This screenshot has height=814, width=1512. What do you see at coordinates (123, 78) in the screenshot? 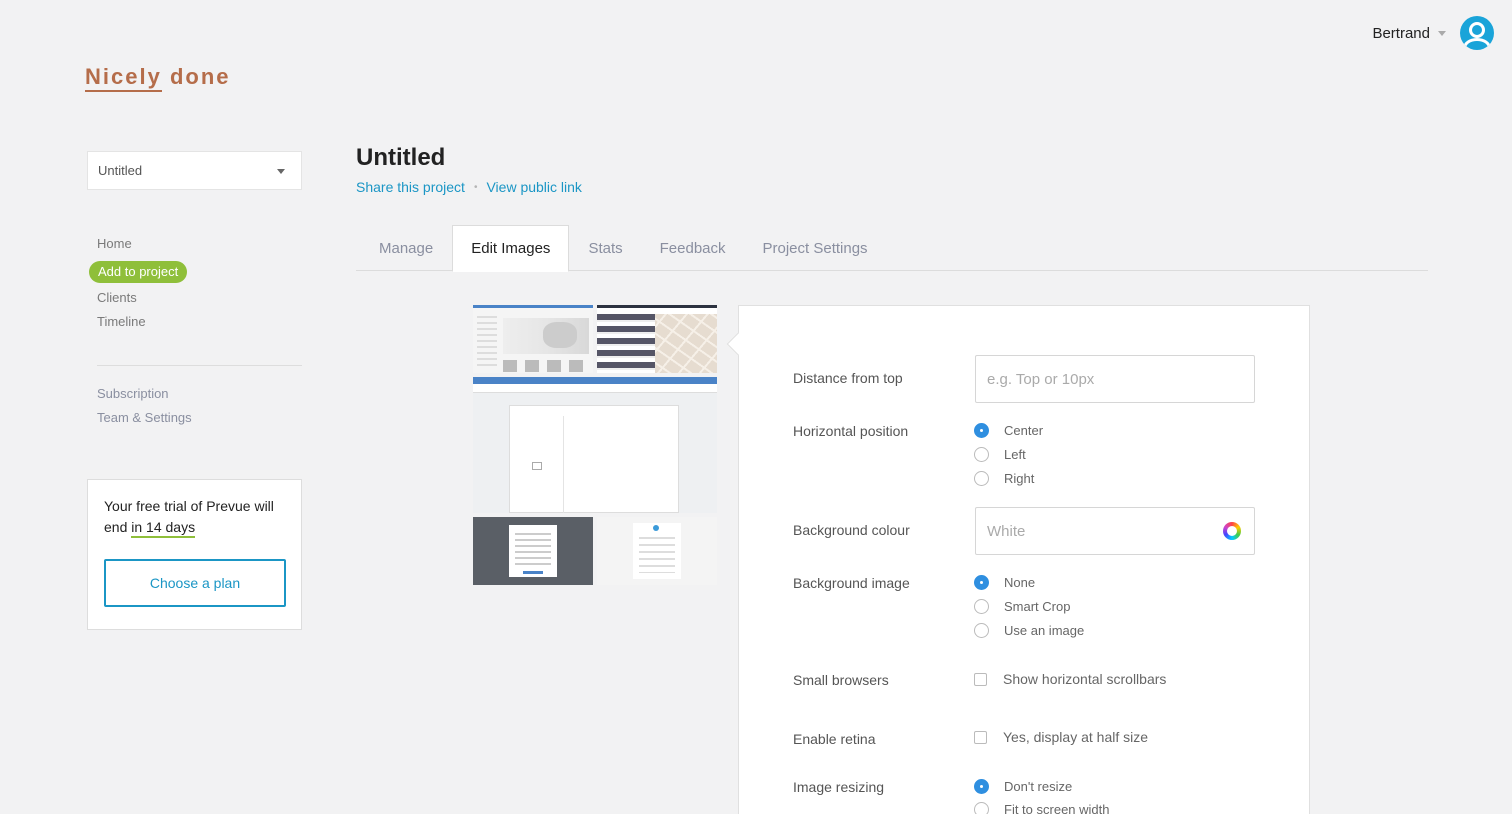
I see `logo-word-1: Nicely` at bounding box center [123, 78].